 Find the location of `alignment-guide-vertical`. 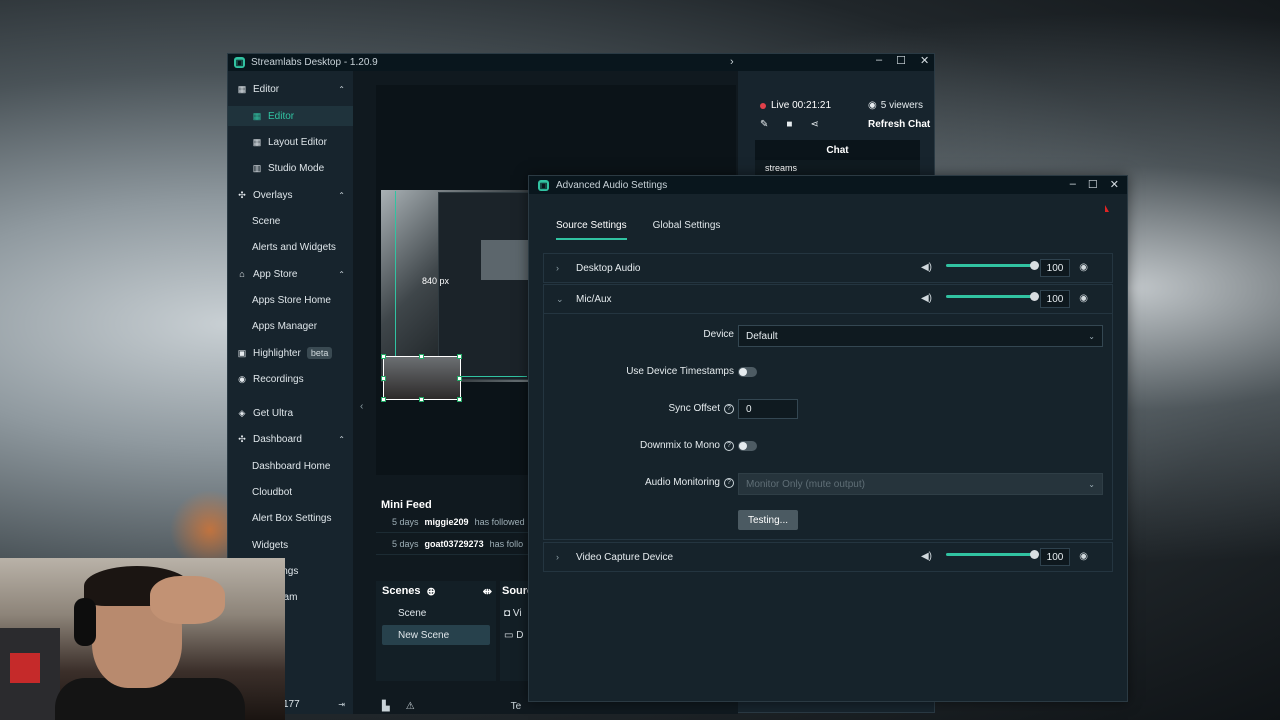

alignment-guide-vertical is located at coordinates (395, 275).